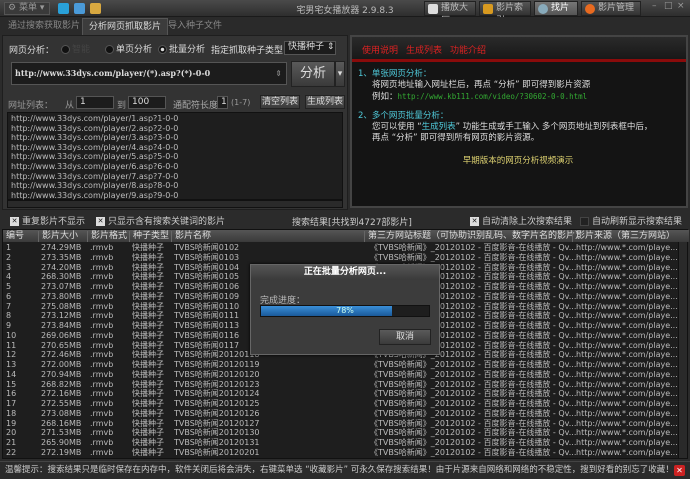 The width and height of the screenshot is (690, 479). Describe the element at coordinates (668, 8) in the screenshot. I see `maximize-button: □` at that location.